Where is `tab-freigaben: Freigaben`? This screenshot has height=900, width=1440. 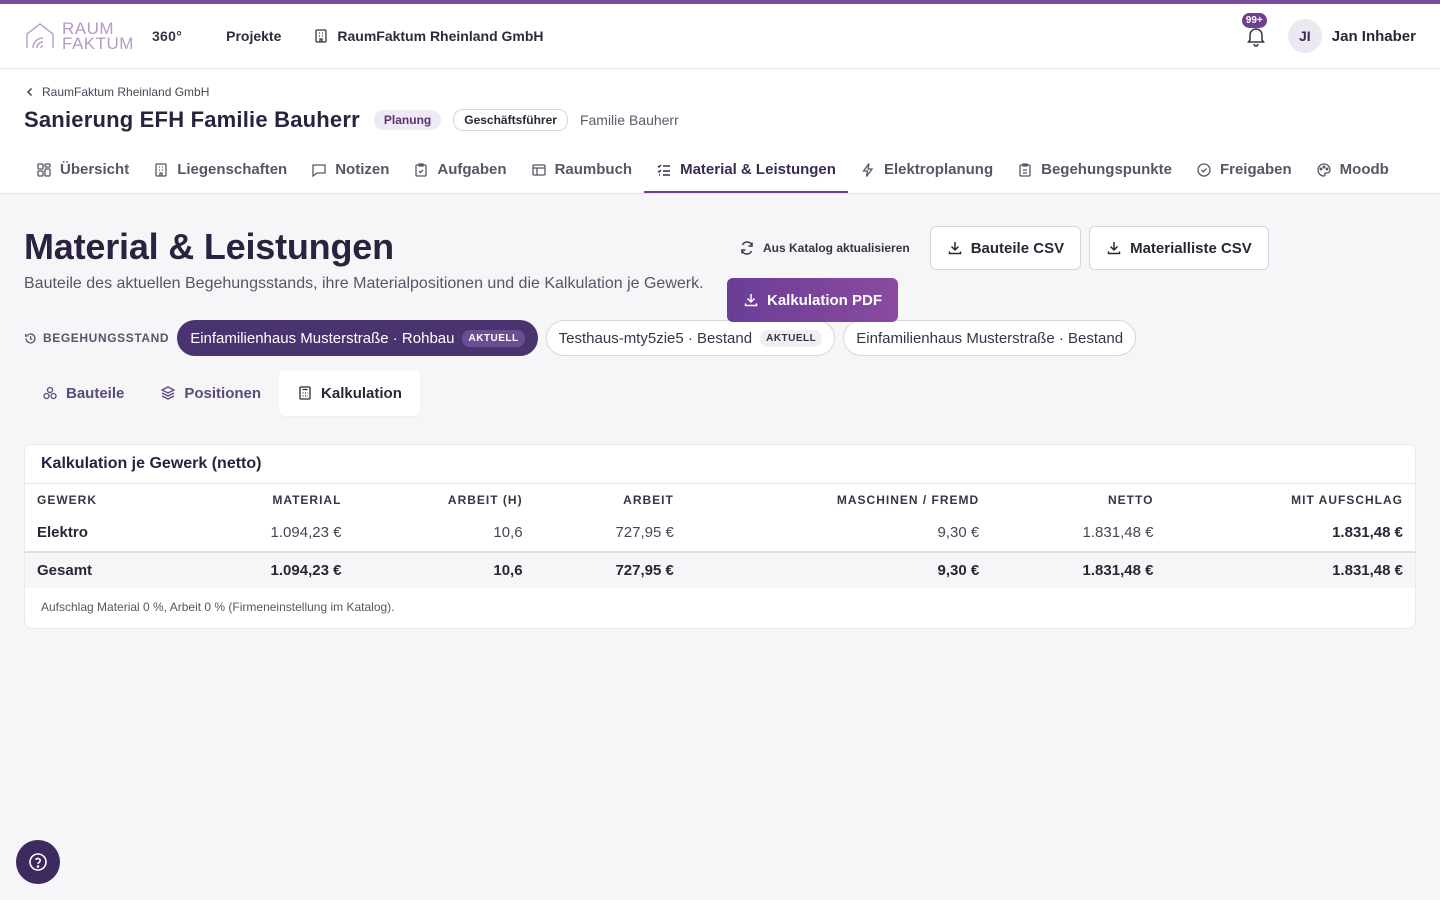
tab-freigaben: Freigaben is located at coordinates (1244, 171).